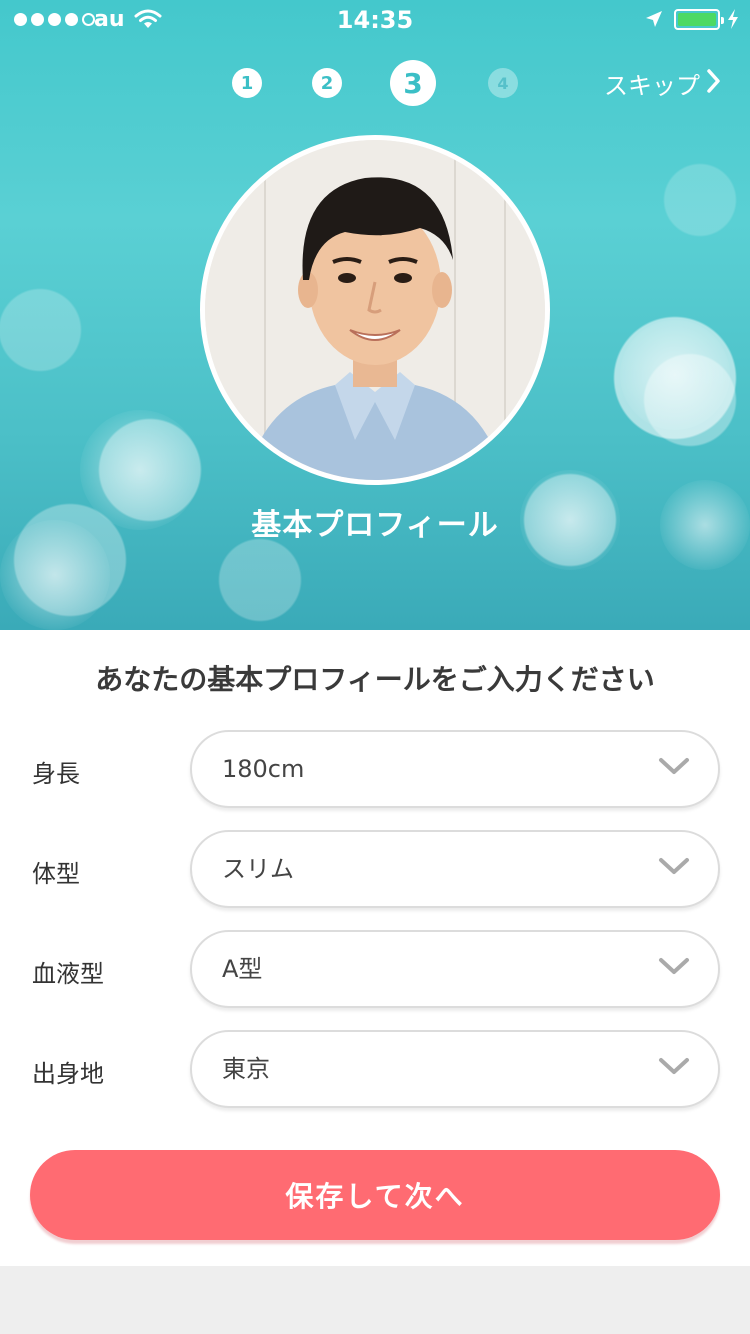 The width and height of the screenshot is (750, 1334). Describe the element at coordinates (242, 969) in the screenshot. I see `blood-type-value: A型` at that location.